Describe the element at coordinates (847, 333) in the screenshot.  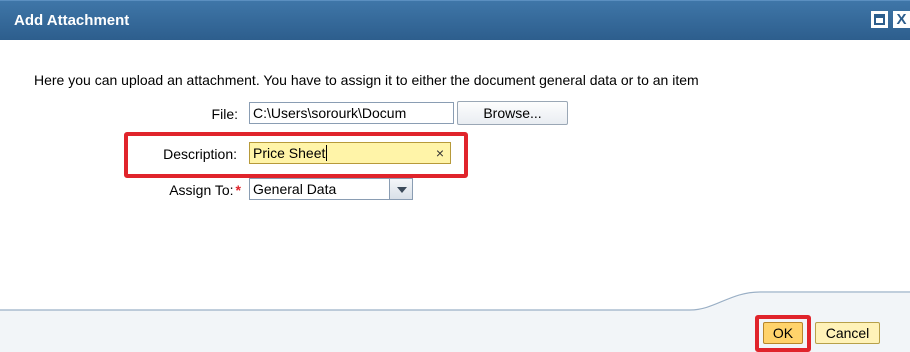
I see `cancel-button: Cancel` at that location.